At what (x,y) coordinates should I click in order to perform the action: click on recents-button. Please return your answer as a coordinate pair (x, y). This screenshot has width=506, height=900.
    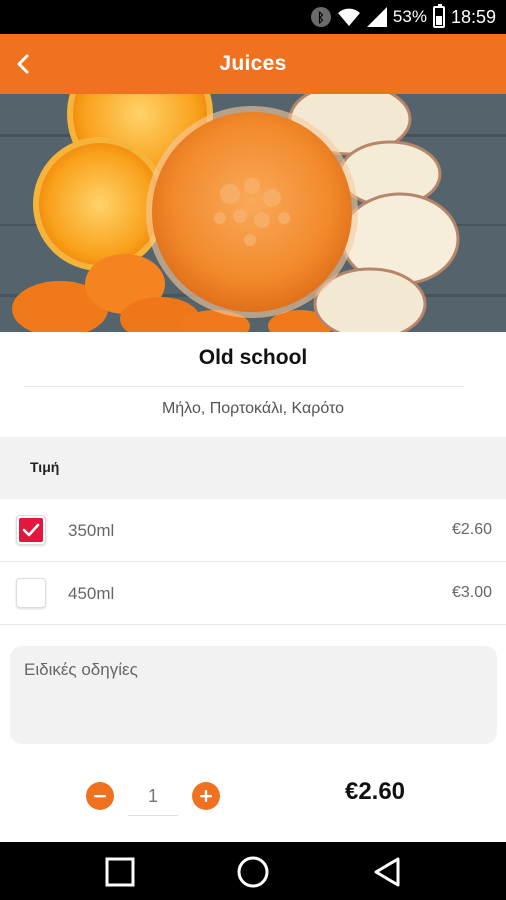
    Looking at the image, I should click on (120, 872).